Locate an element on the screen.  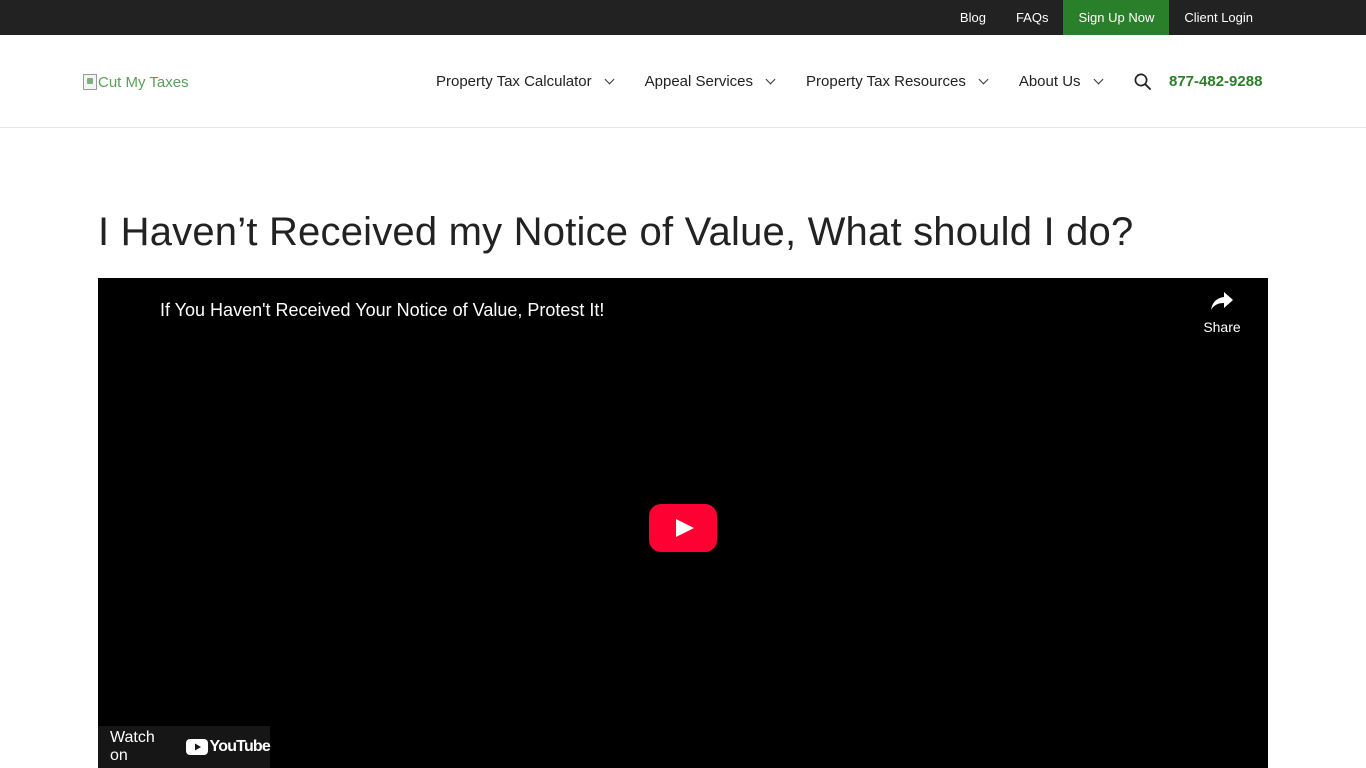
nav-item-appeal-services: Appeal Services is located at coordinates (709, 81).